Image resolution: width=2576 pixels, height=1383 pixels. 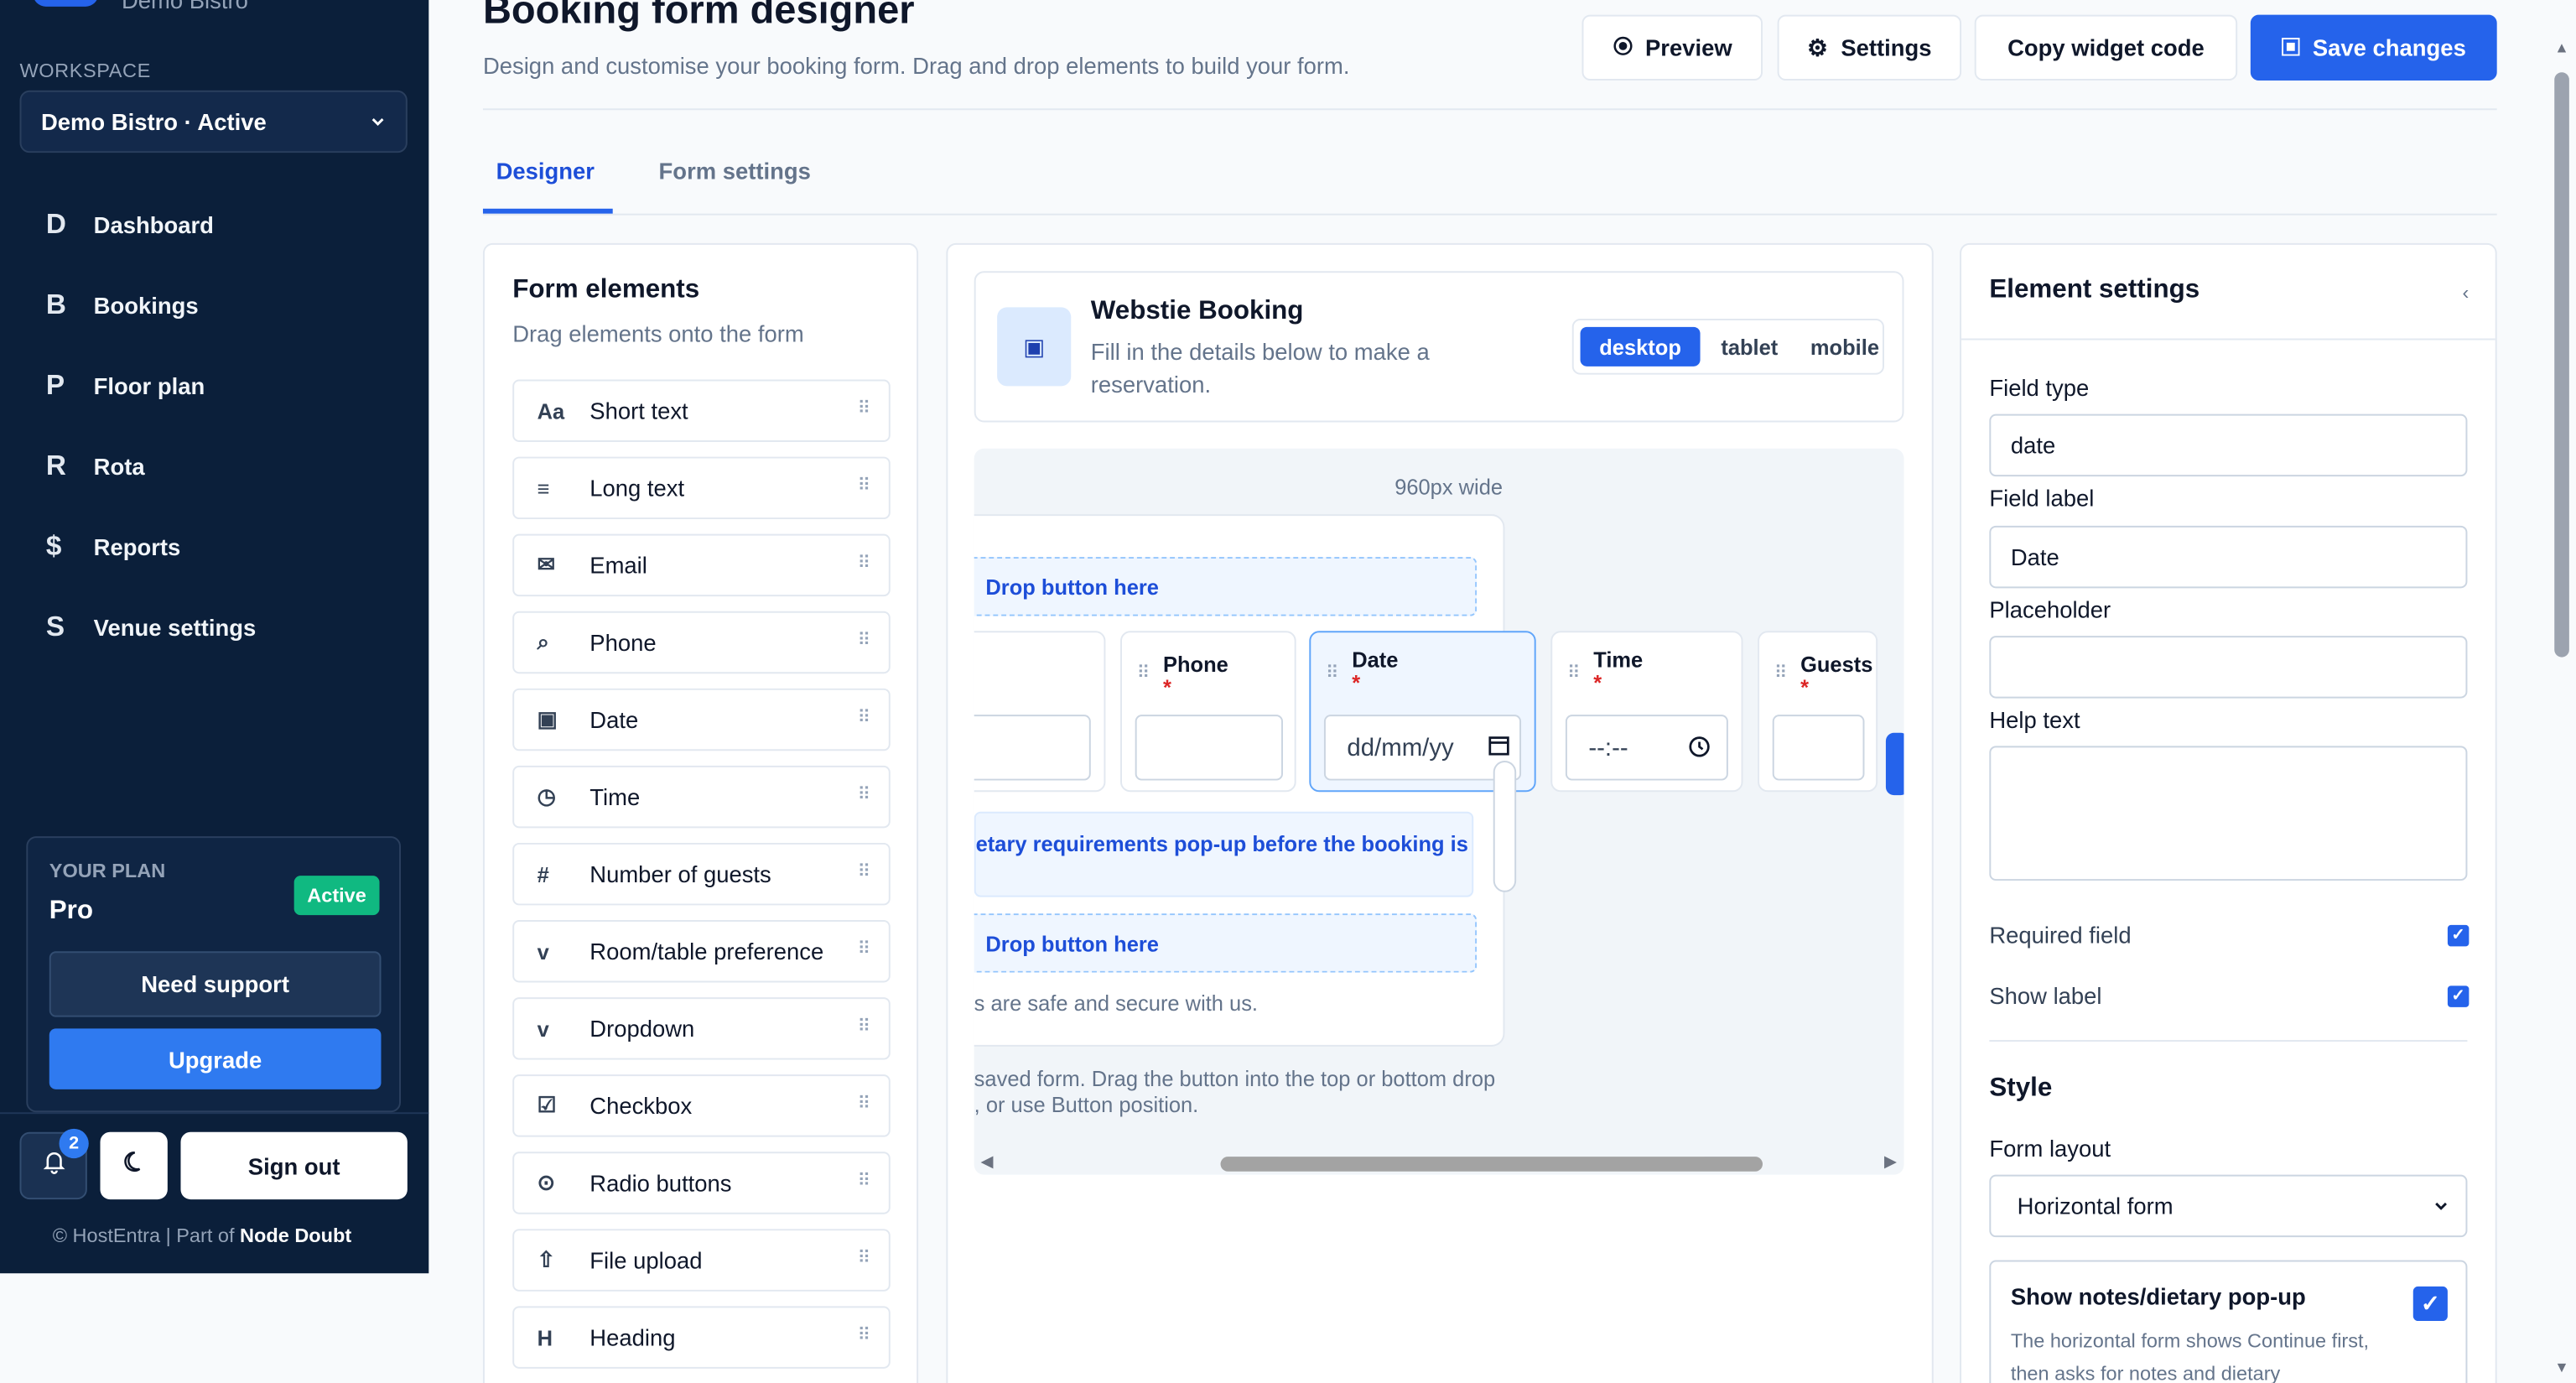 What do you see at coordinates (2561, 47) in the screenshot?
I see `page-scroll-up-icon: ▲` at bounding box center [2561, 47].